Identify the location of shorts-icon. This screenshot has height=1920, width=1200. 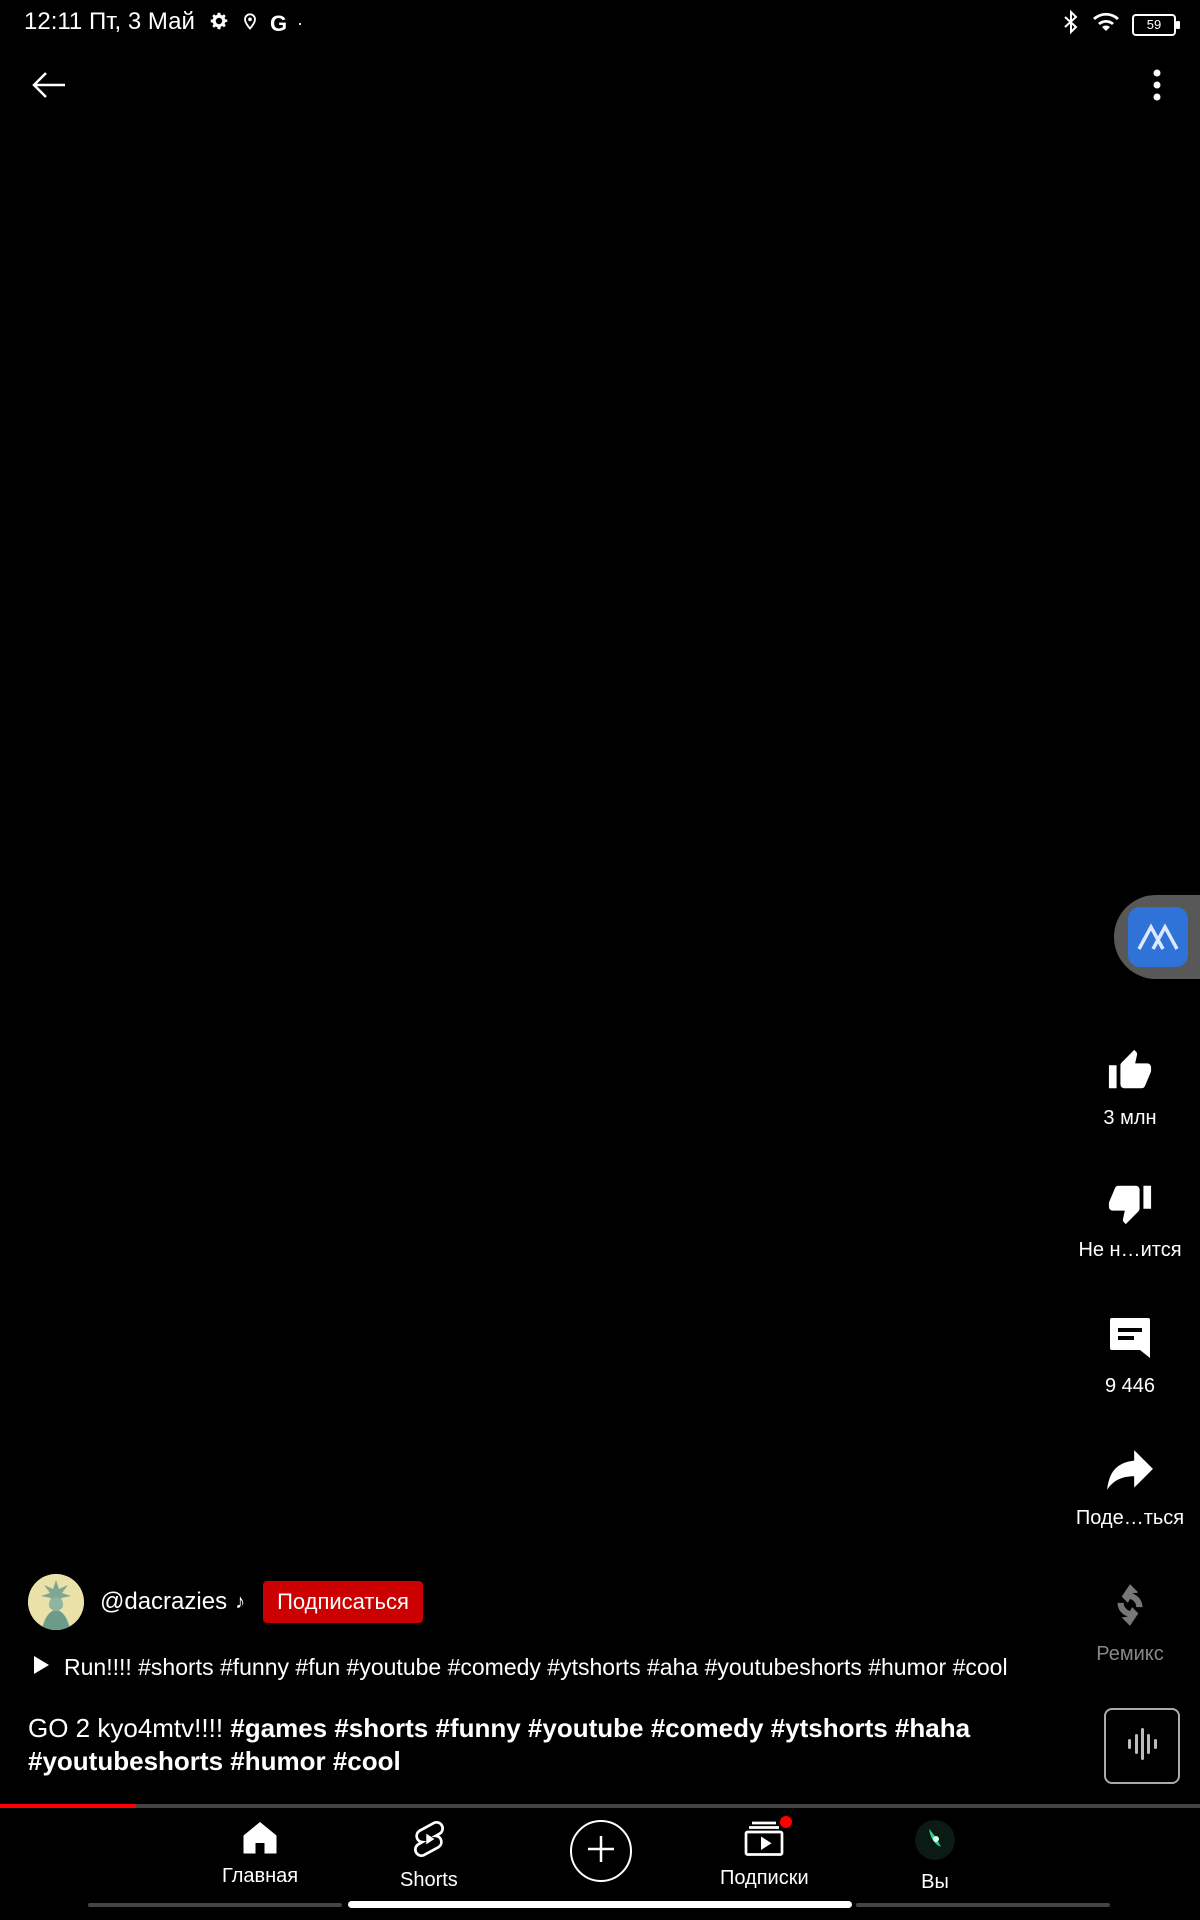
(429, 1841).